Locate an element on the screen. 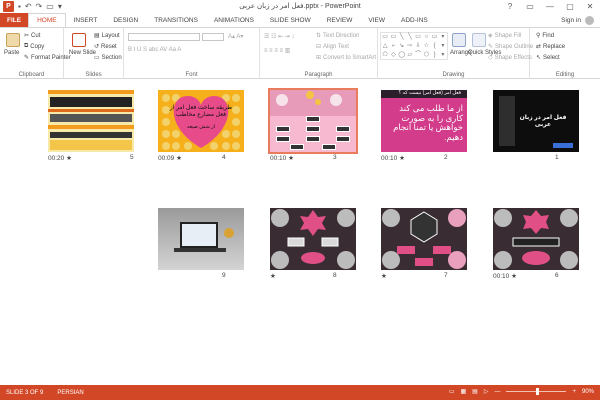 The height and width of the screenshot is (400, 600). shape-effects-button: ◇ Shape Effects is located at coordinates (510, 58).